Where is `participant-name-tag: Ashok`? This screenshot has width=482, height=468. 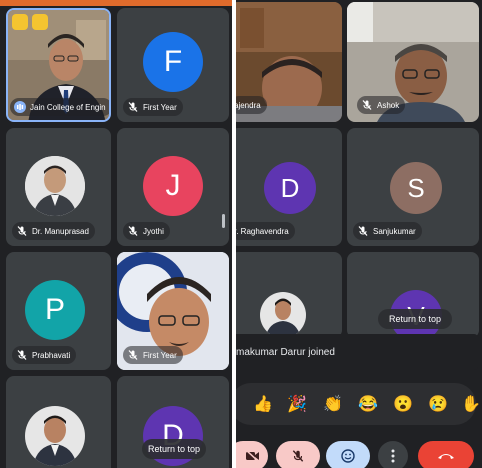
participant-name-tag: Ashok is located at coordinates (381, 105).